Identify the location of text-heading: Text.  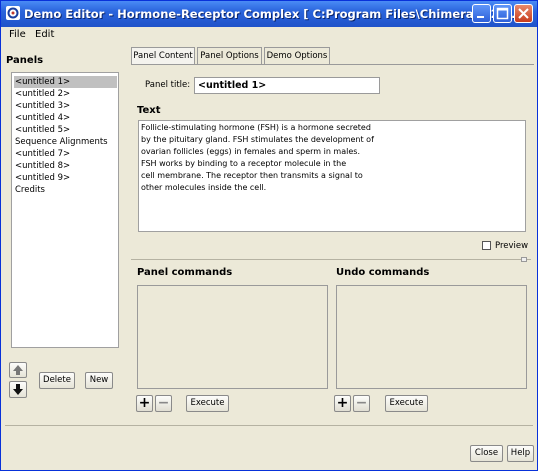
(149, 110).